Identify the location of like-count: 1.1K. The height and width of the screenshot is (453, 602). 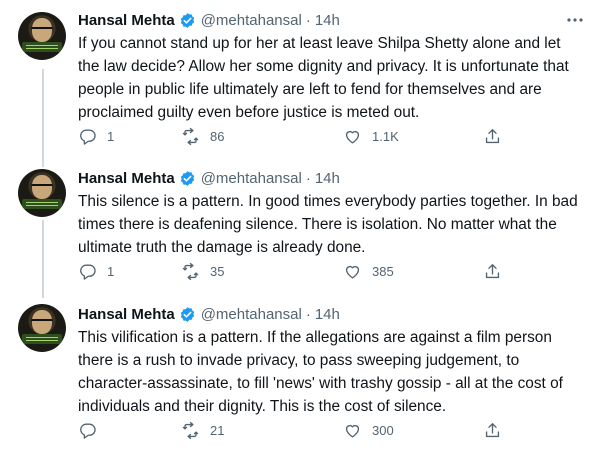
(385, 136).